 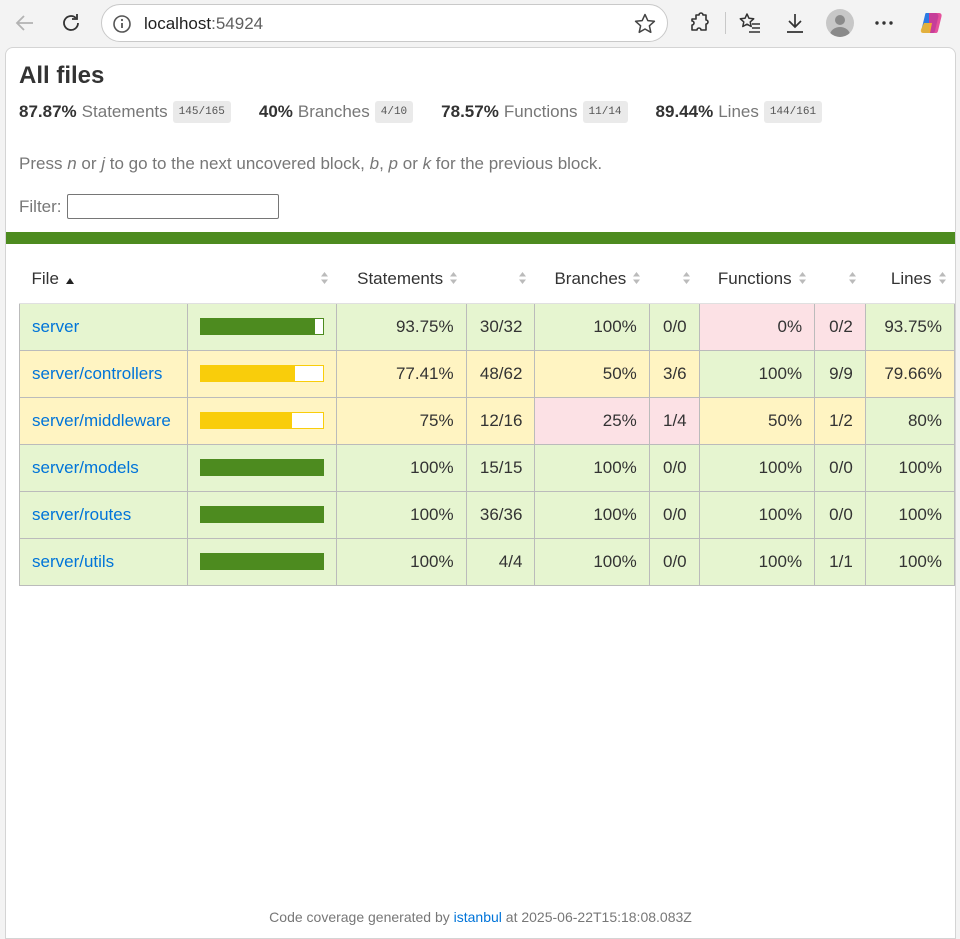 I want to click on statements-pct: 77.41%, so click(x=401, y=373).